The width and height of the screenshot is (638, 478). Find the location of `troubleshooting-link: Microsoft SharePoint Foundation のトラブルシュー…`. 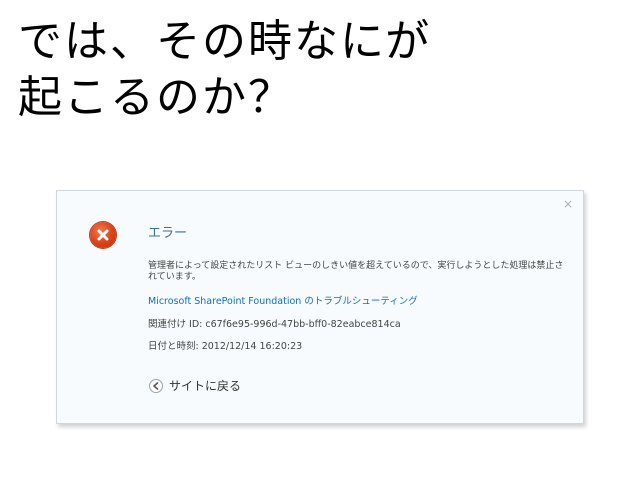

troubleshooting-link: Microsoft SharePoint Foundation のトラブルシュー… is located at coordinates (283, 300).